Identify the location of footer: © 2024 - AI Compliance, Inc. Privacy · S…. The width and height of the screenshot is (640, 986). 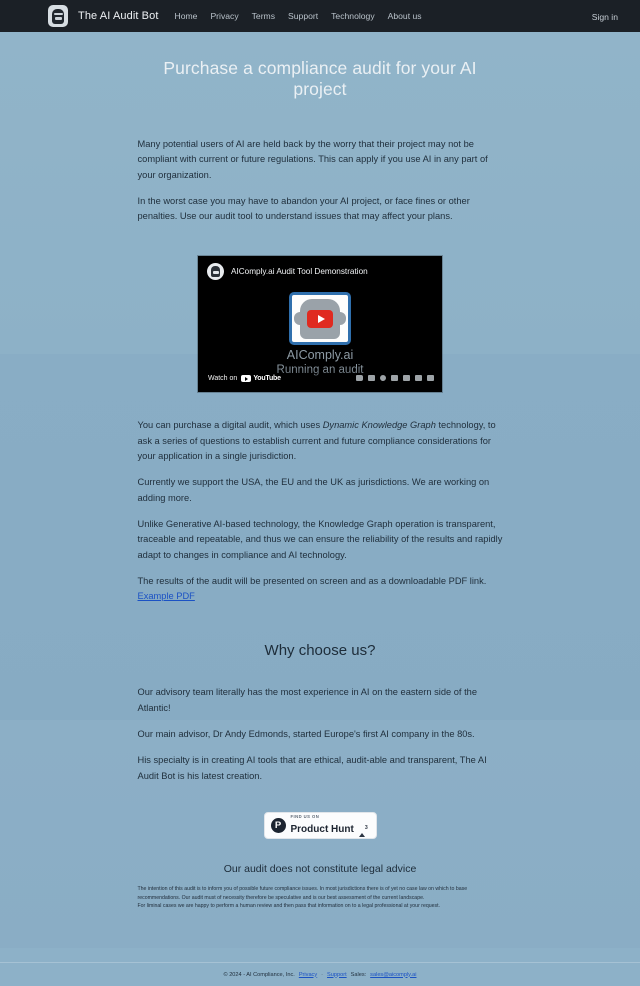
(320, 974).